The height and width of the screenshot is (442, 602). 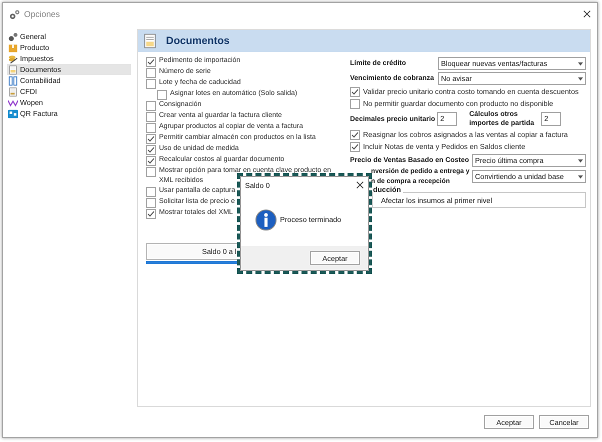 I want to click on columns-icon, so click(x=13, y=81).